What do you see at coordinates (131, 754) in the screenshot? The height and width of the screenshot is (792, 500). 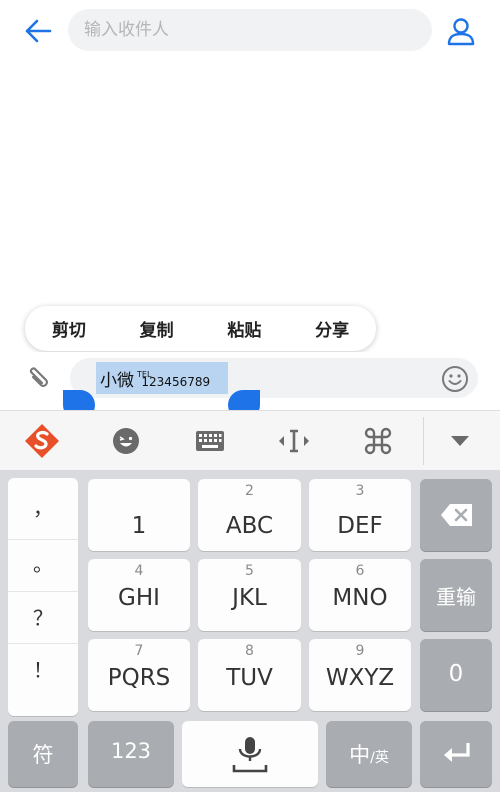 I see `numeric-key: 123` at bounding box center [131, 754].